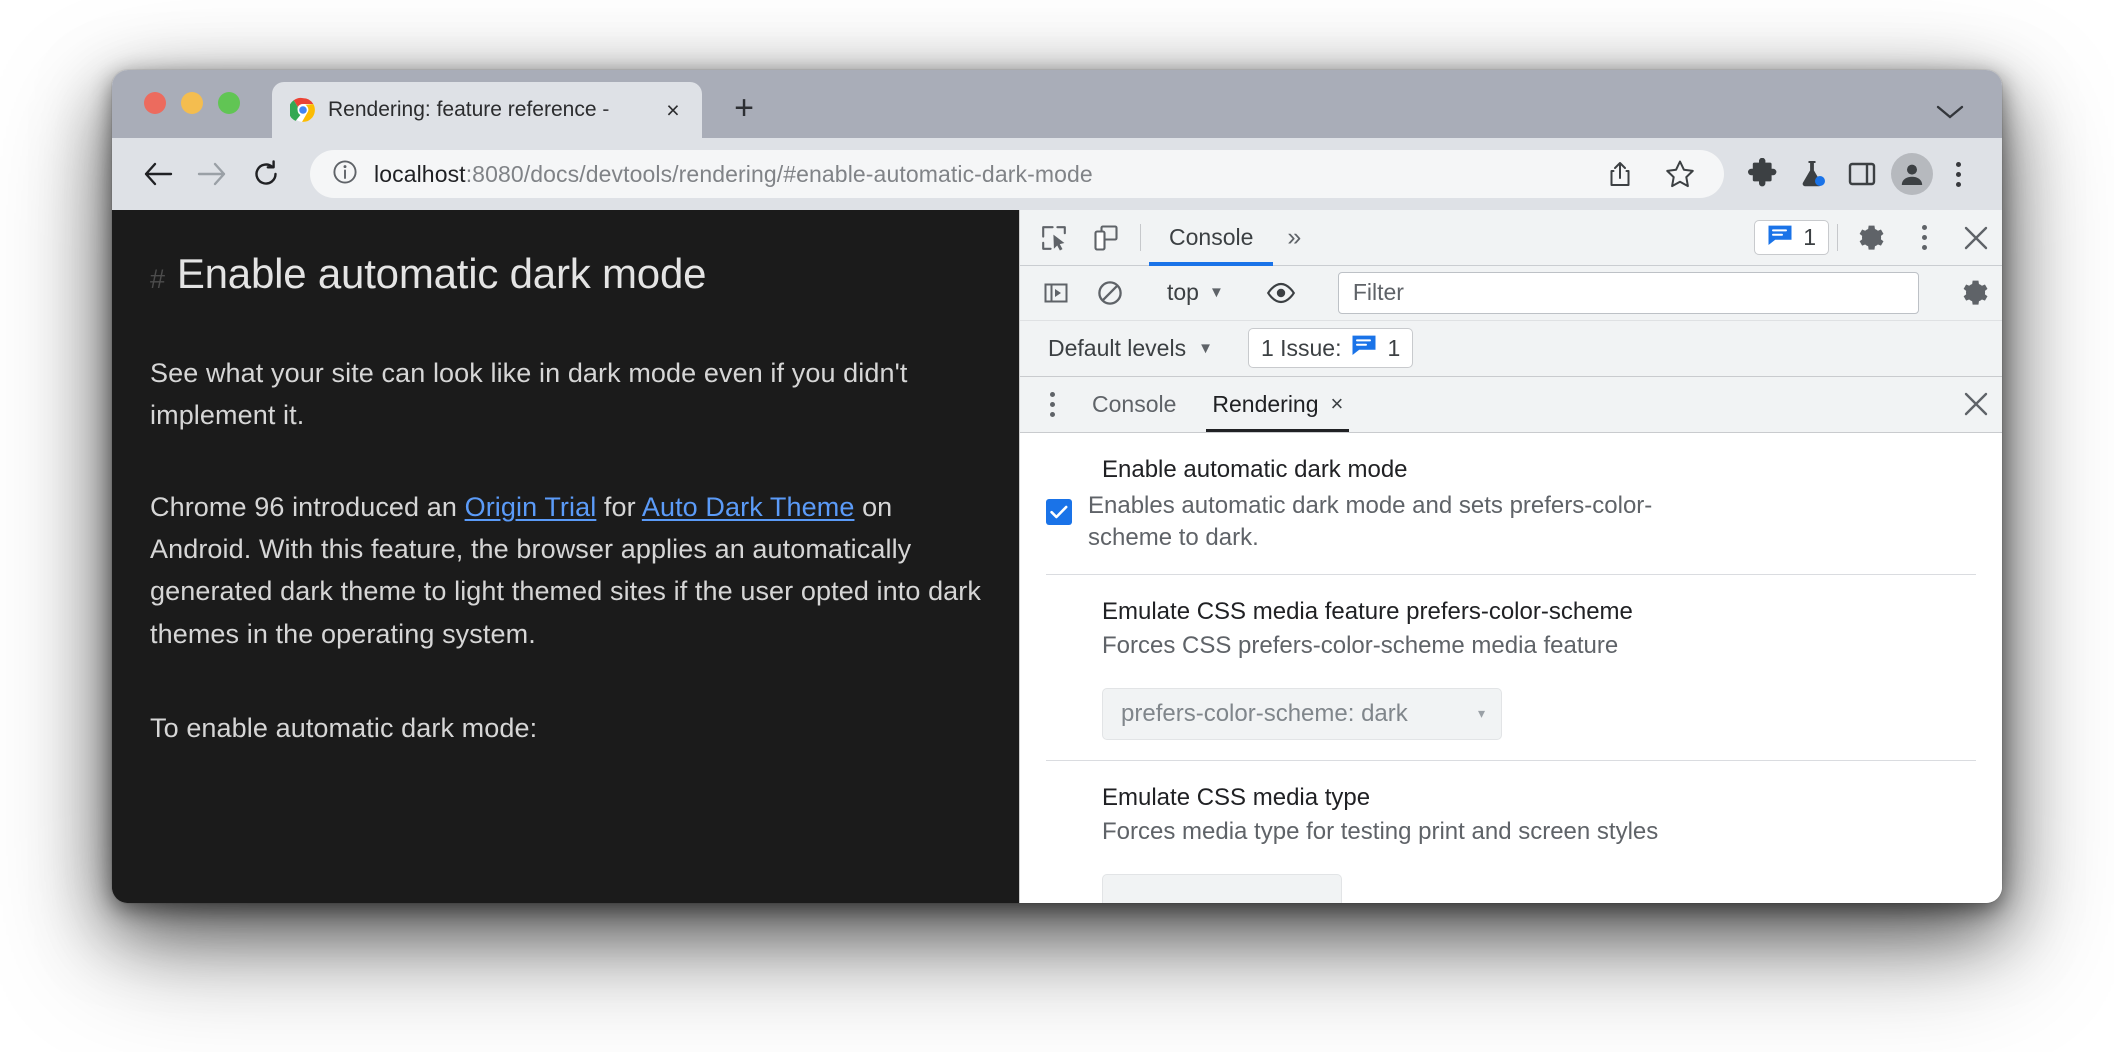 The image size is (2114, 1052). What do you see at coordinates (1265, 403) in the screenshot?
I see `drawer-tab-rendering-label: Rendering` at bounding box center [1265, 403].